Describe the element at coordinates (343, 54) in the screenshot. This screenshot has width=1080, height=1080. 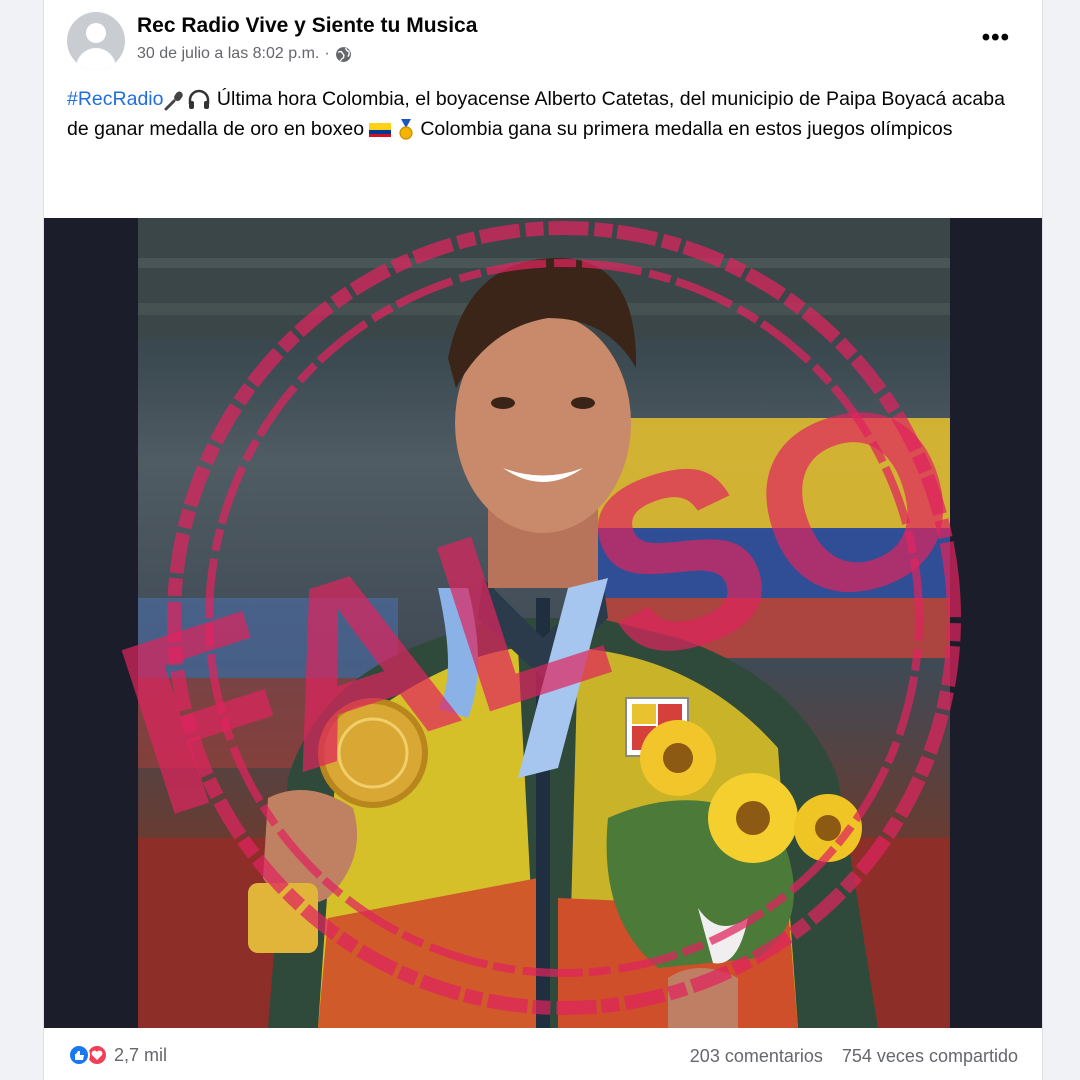
I see `globe-icon` at that location.